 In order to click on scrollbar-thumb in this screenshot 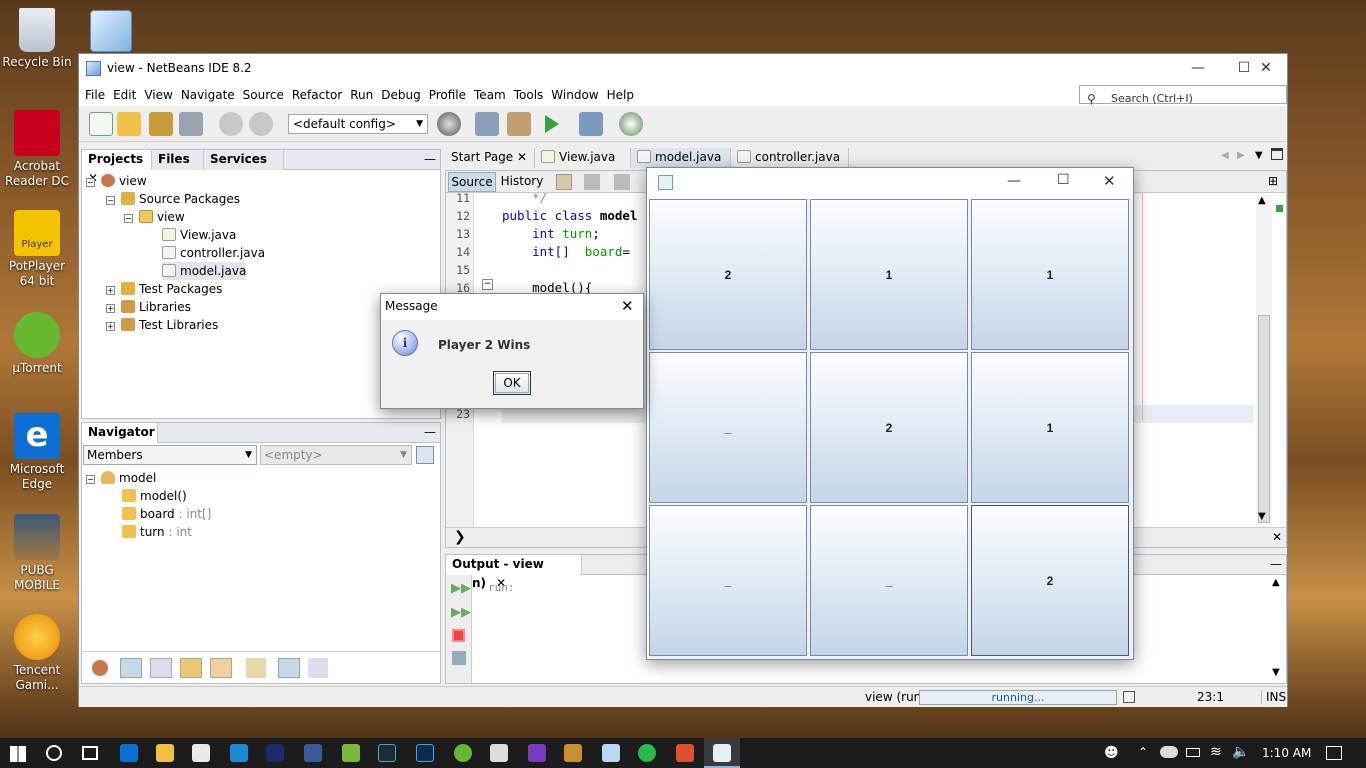, I will do `click(1264, 419)`.